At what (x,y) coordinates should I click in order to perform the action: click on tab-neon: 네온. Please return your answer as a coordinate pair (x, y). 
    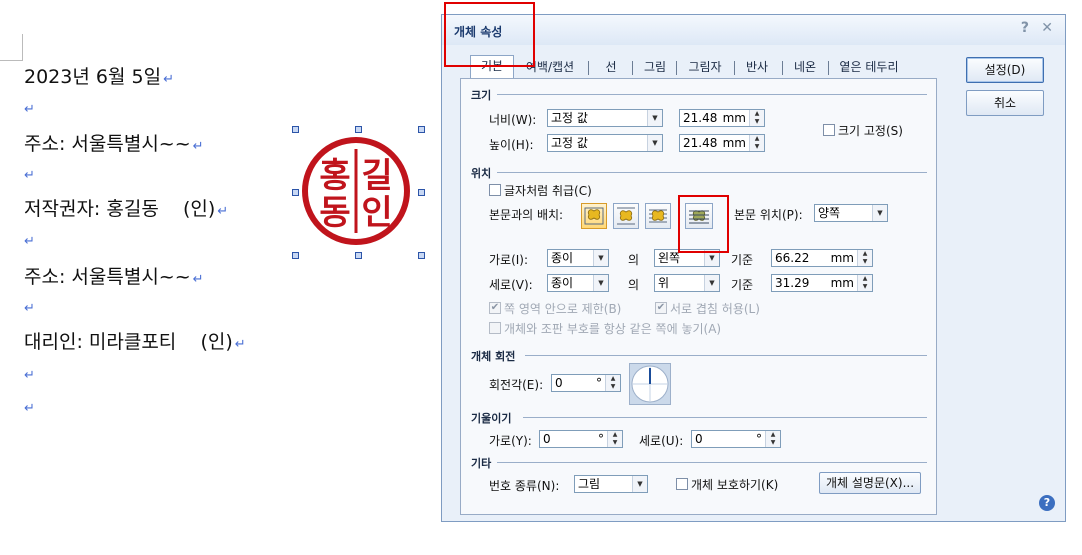
    Looking at the image, I should click on (805, 68).